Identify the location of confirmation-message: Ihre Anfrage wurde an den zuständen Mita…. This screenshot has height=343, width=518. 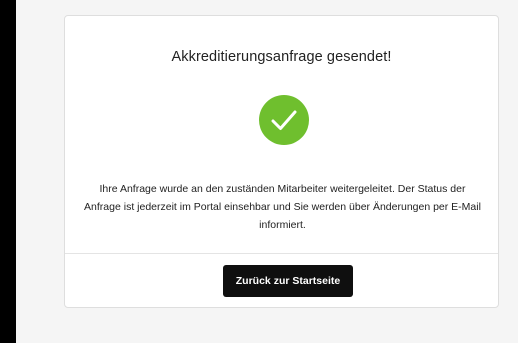
(282, 207).